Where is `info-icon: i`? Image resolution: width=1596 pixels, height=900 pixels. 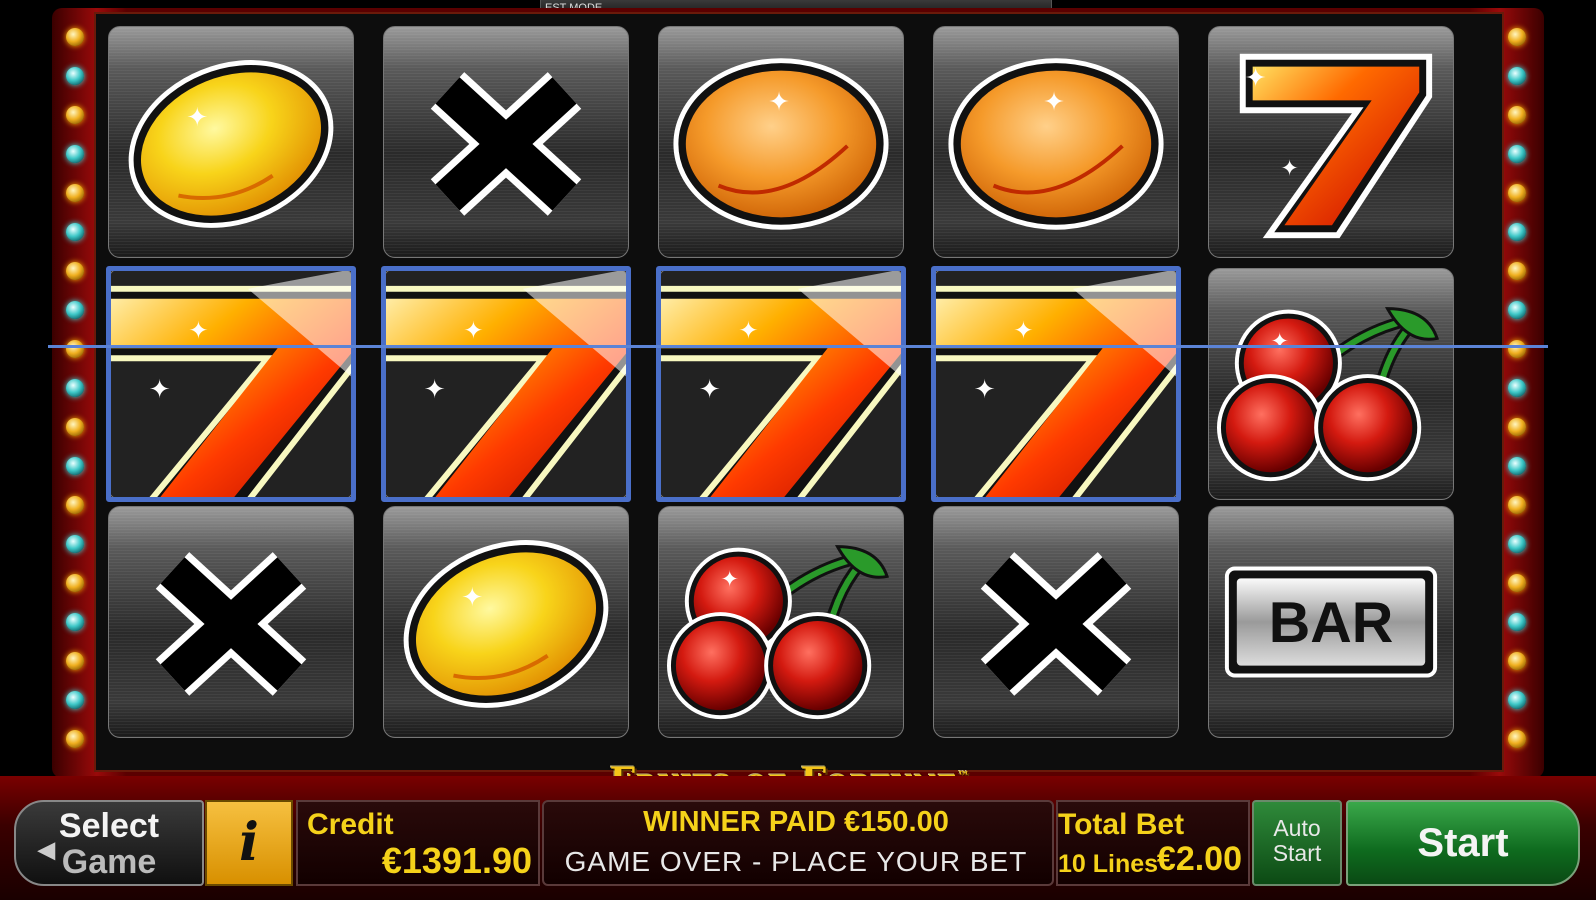 info-icon: i is located at coordinates (249, 842).